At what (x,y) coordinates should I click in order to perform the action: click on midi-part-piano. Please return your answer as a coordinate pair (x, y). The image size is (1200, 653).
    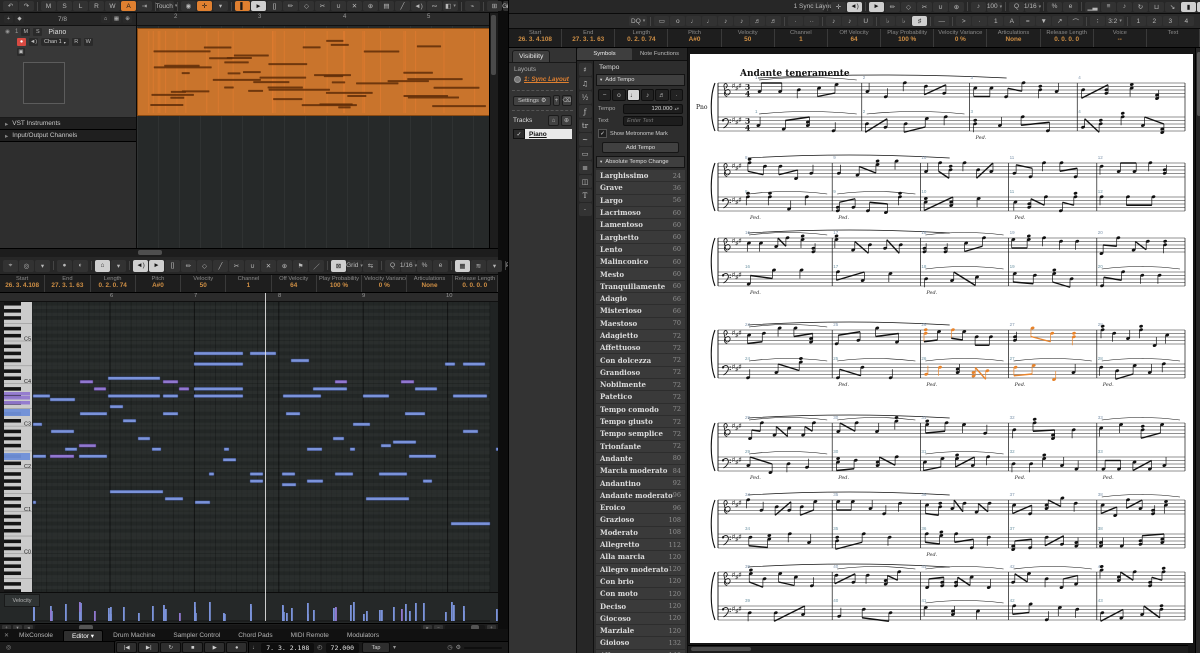
    Looking at the image, I should click on (313, 72).